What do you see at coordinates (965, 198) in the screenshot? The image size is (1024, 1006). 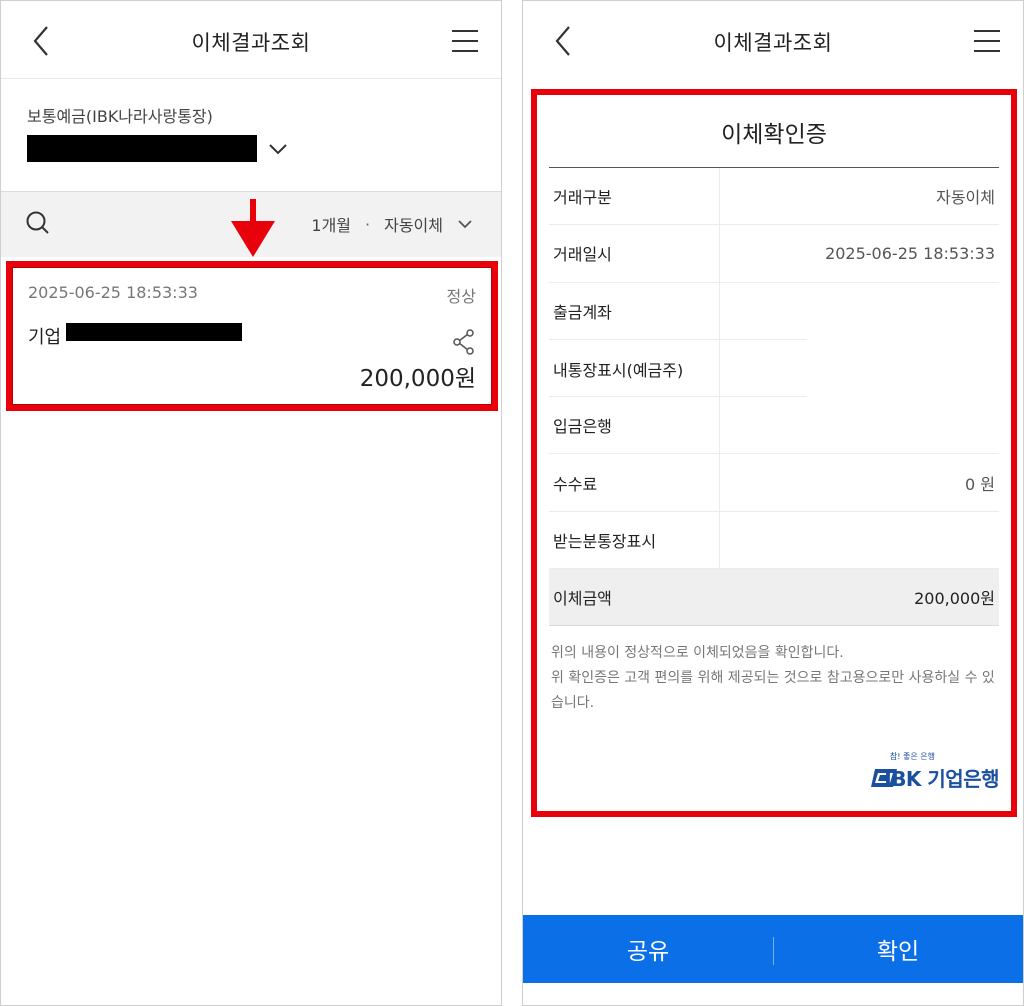 I see `row-value: 자동이체` at bounding box center [965, 198].